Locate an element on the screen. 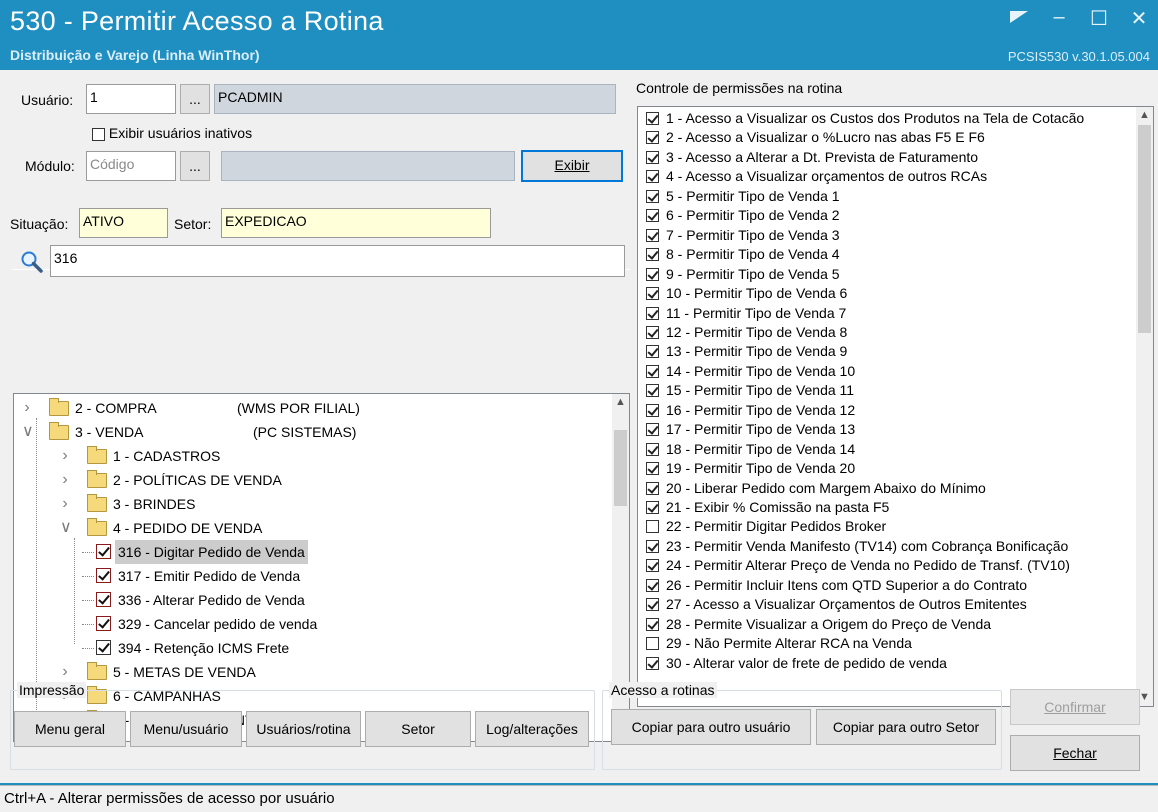 This screenshot has width=1158, height=812. permission-item: 21 - Exibir % Comissão na pasta F5 is located at coordinates (883, 508).